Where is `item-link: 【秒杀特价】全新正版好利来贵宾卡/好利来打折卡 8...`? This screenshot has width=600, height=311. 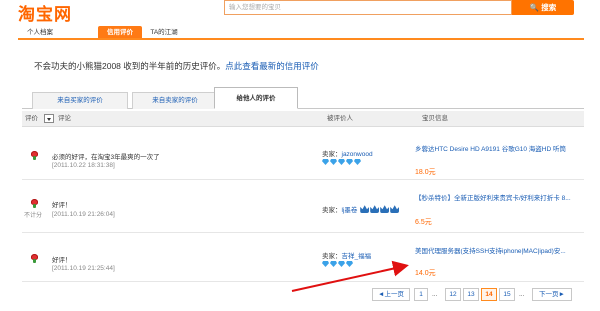 item-link: 【秒杀特价】全新正版好利来贵宾卡/好利来打折卡 8... is located at coordinates (502, 198).